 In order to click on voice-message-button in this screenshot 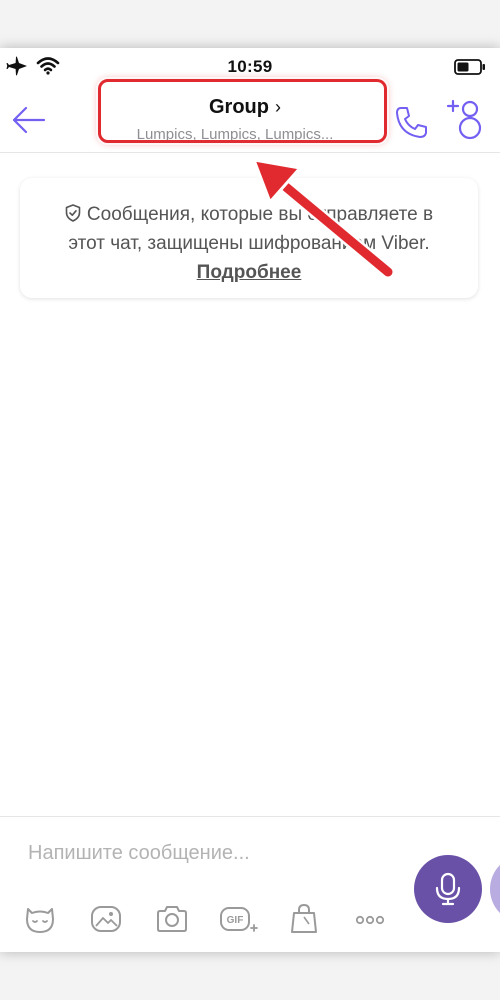, I will do `click(448, 889)`.